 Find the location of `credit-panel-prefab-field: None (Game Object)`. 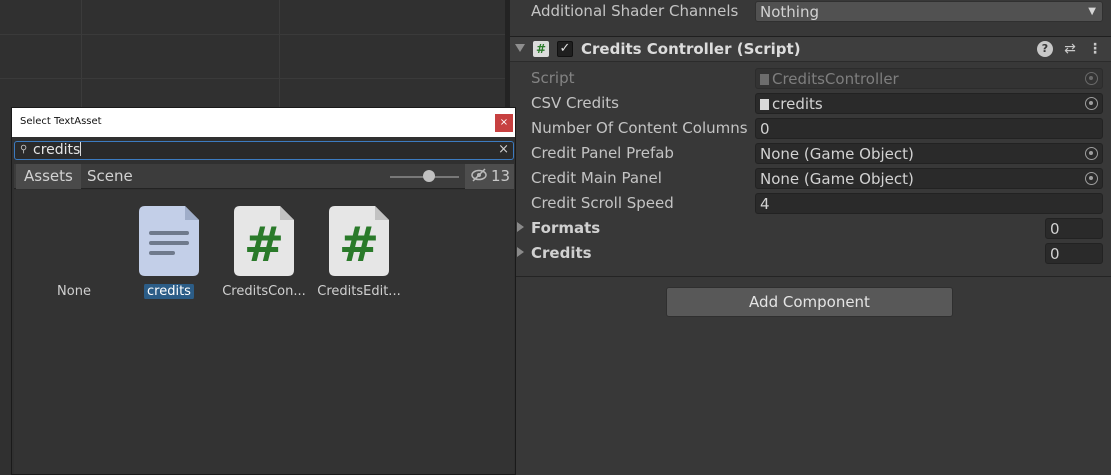

credit-panel-prefab-field: None (Game Object) is located at coordinates (929, 153).